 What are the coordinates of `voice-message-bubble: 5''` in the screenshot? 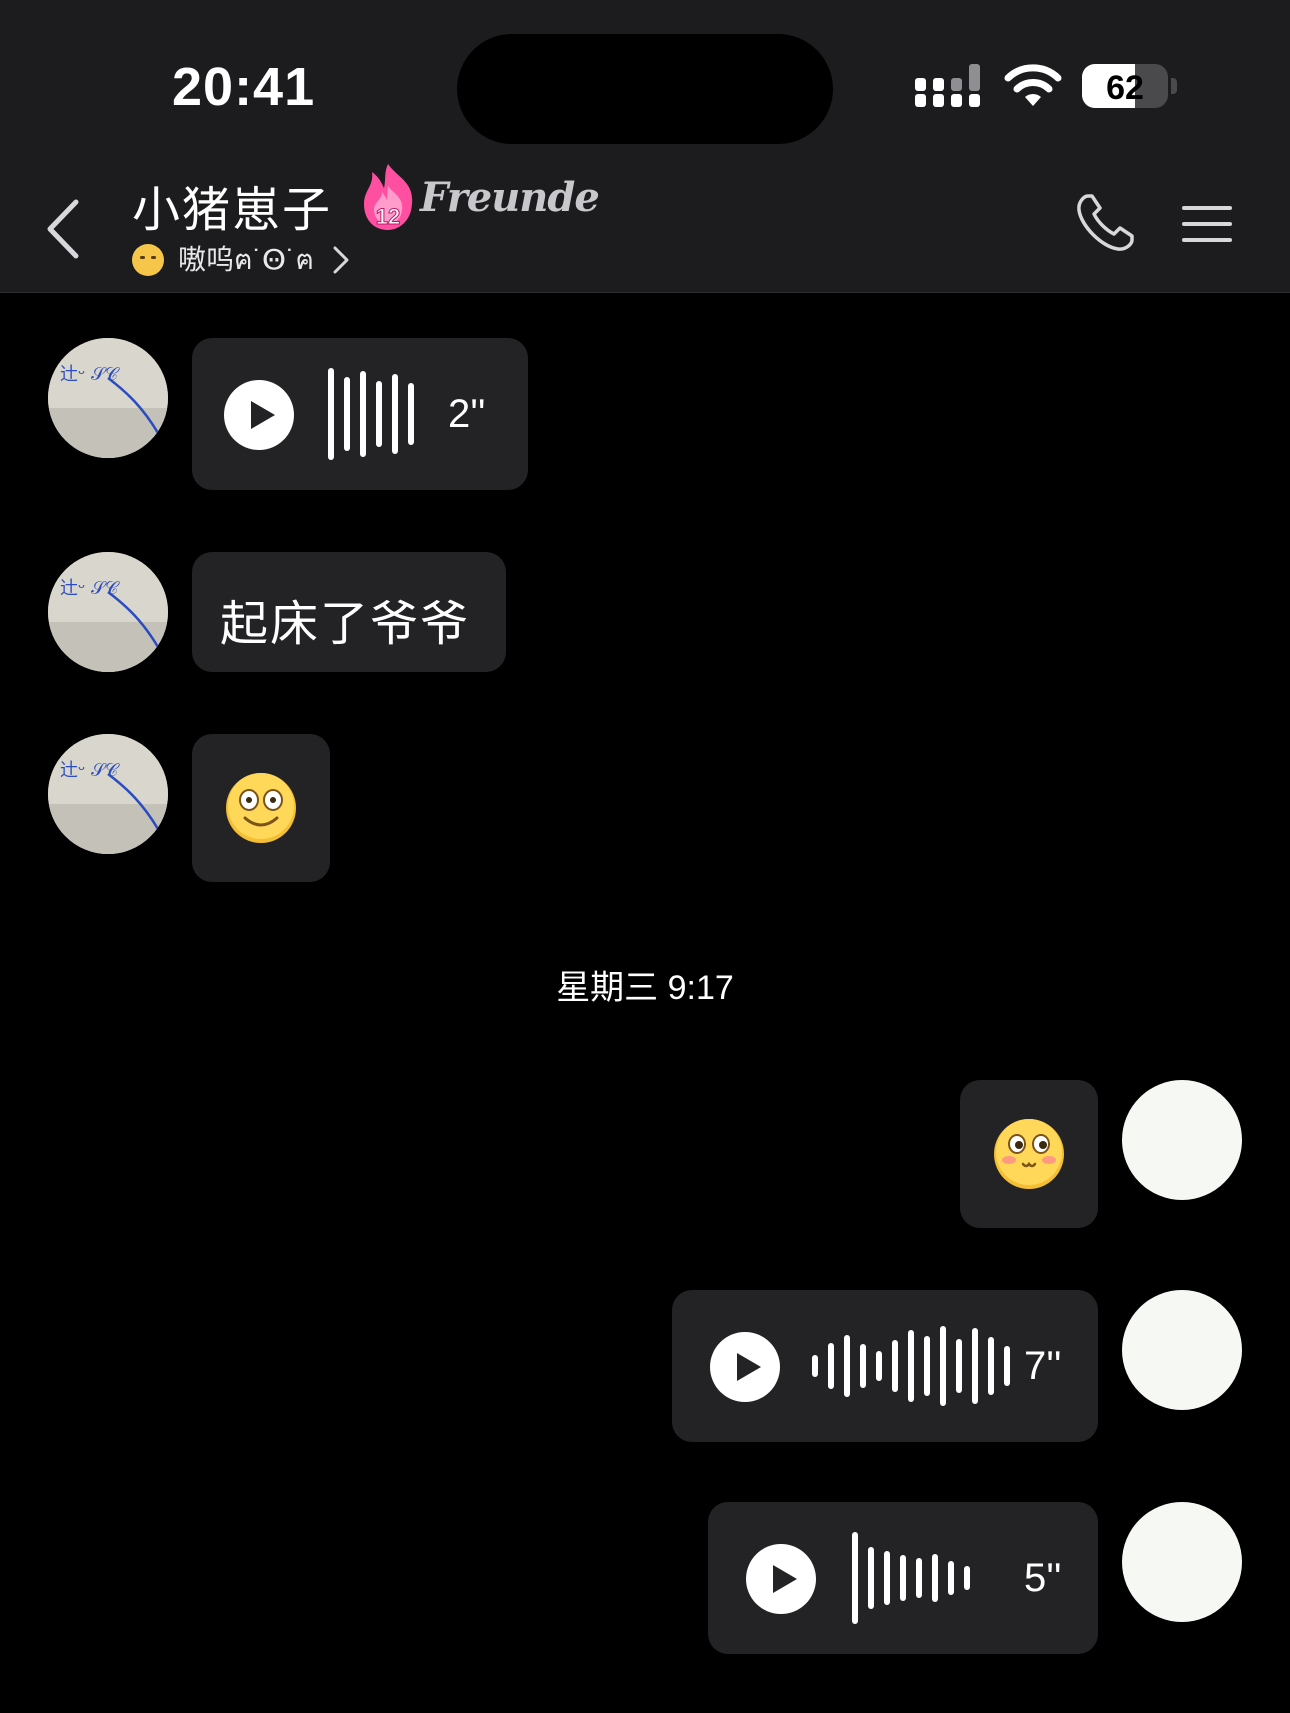 It's located at (903, 1578).